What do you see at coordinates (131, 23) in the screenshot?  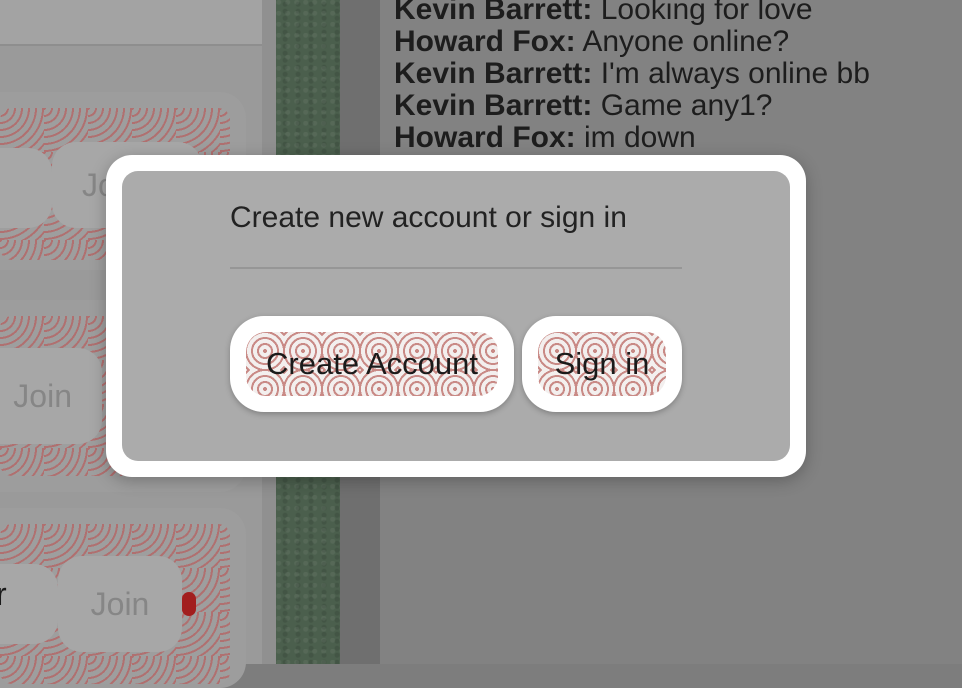 I see `game-list-header` at bounding box center [131, 23].